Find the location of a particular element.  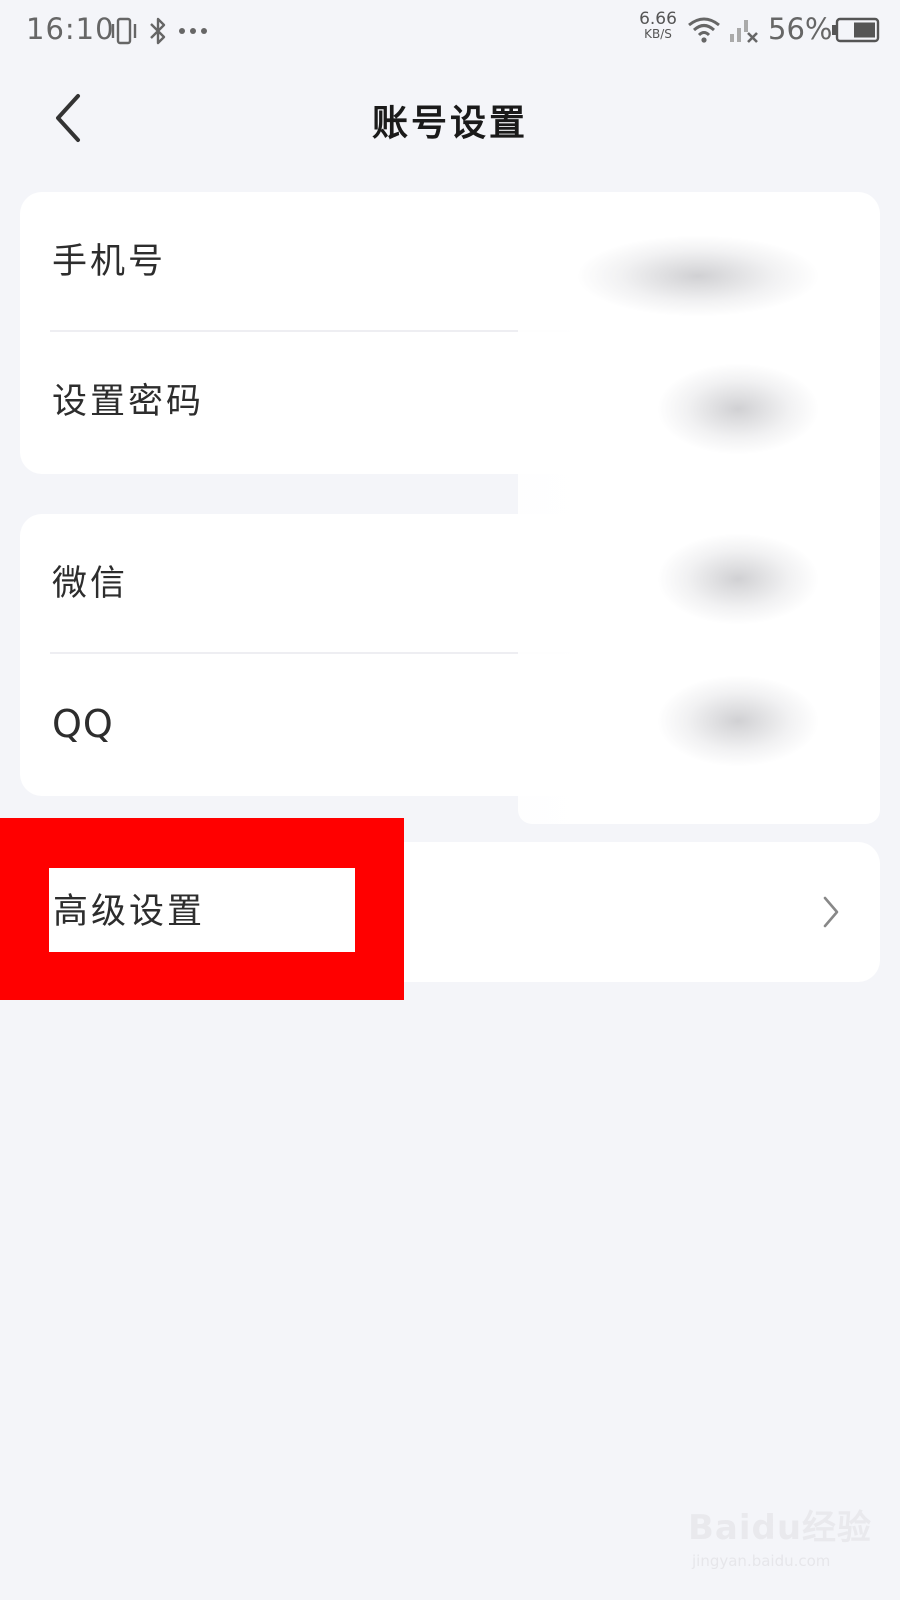

wifi-icon is located at coordinates (704, 30).